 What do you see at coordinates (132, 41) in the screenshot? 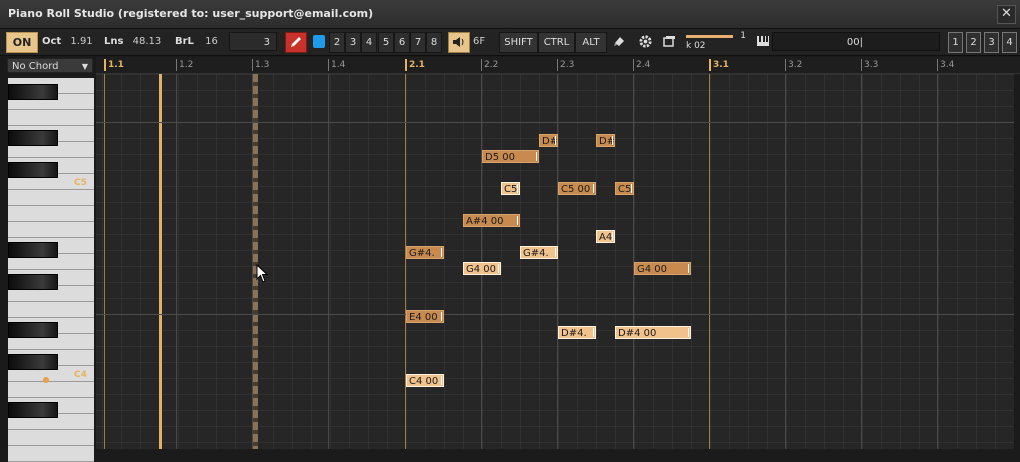
I see `lines-control: Lns 48.13` at bounding box center [132, 41].